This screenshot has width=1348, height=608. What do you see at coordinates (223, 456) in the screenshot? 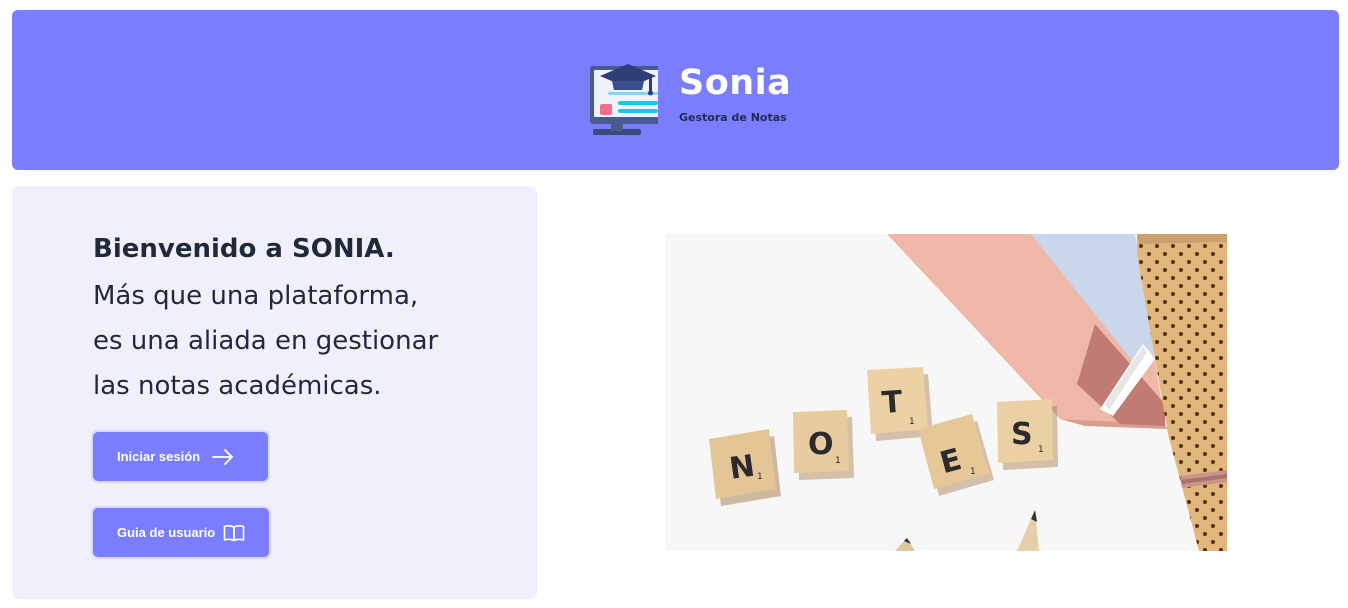
I see `arrow-right-icon` at bounding box center [223, 456].